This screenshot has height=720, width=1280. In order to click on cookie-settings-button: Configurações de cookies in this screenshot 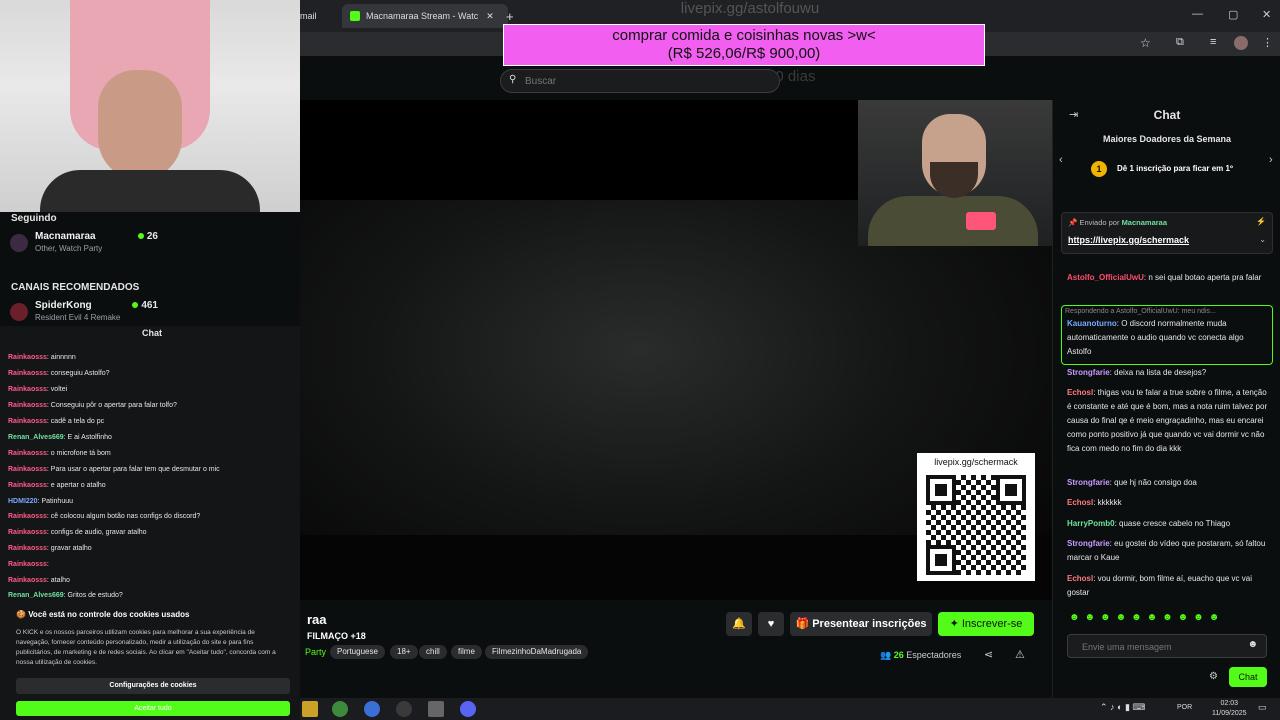, I will do `click(153, 686)`.